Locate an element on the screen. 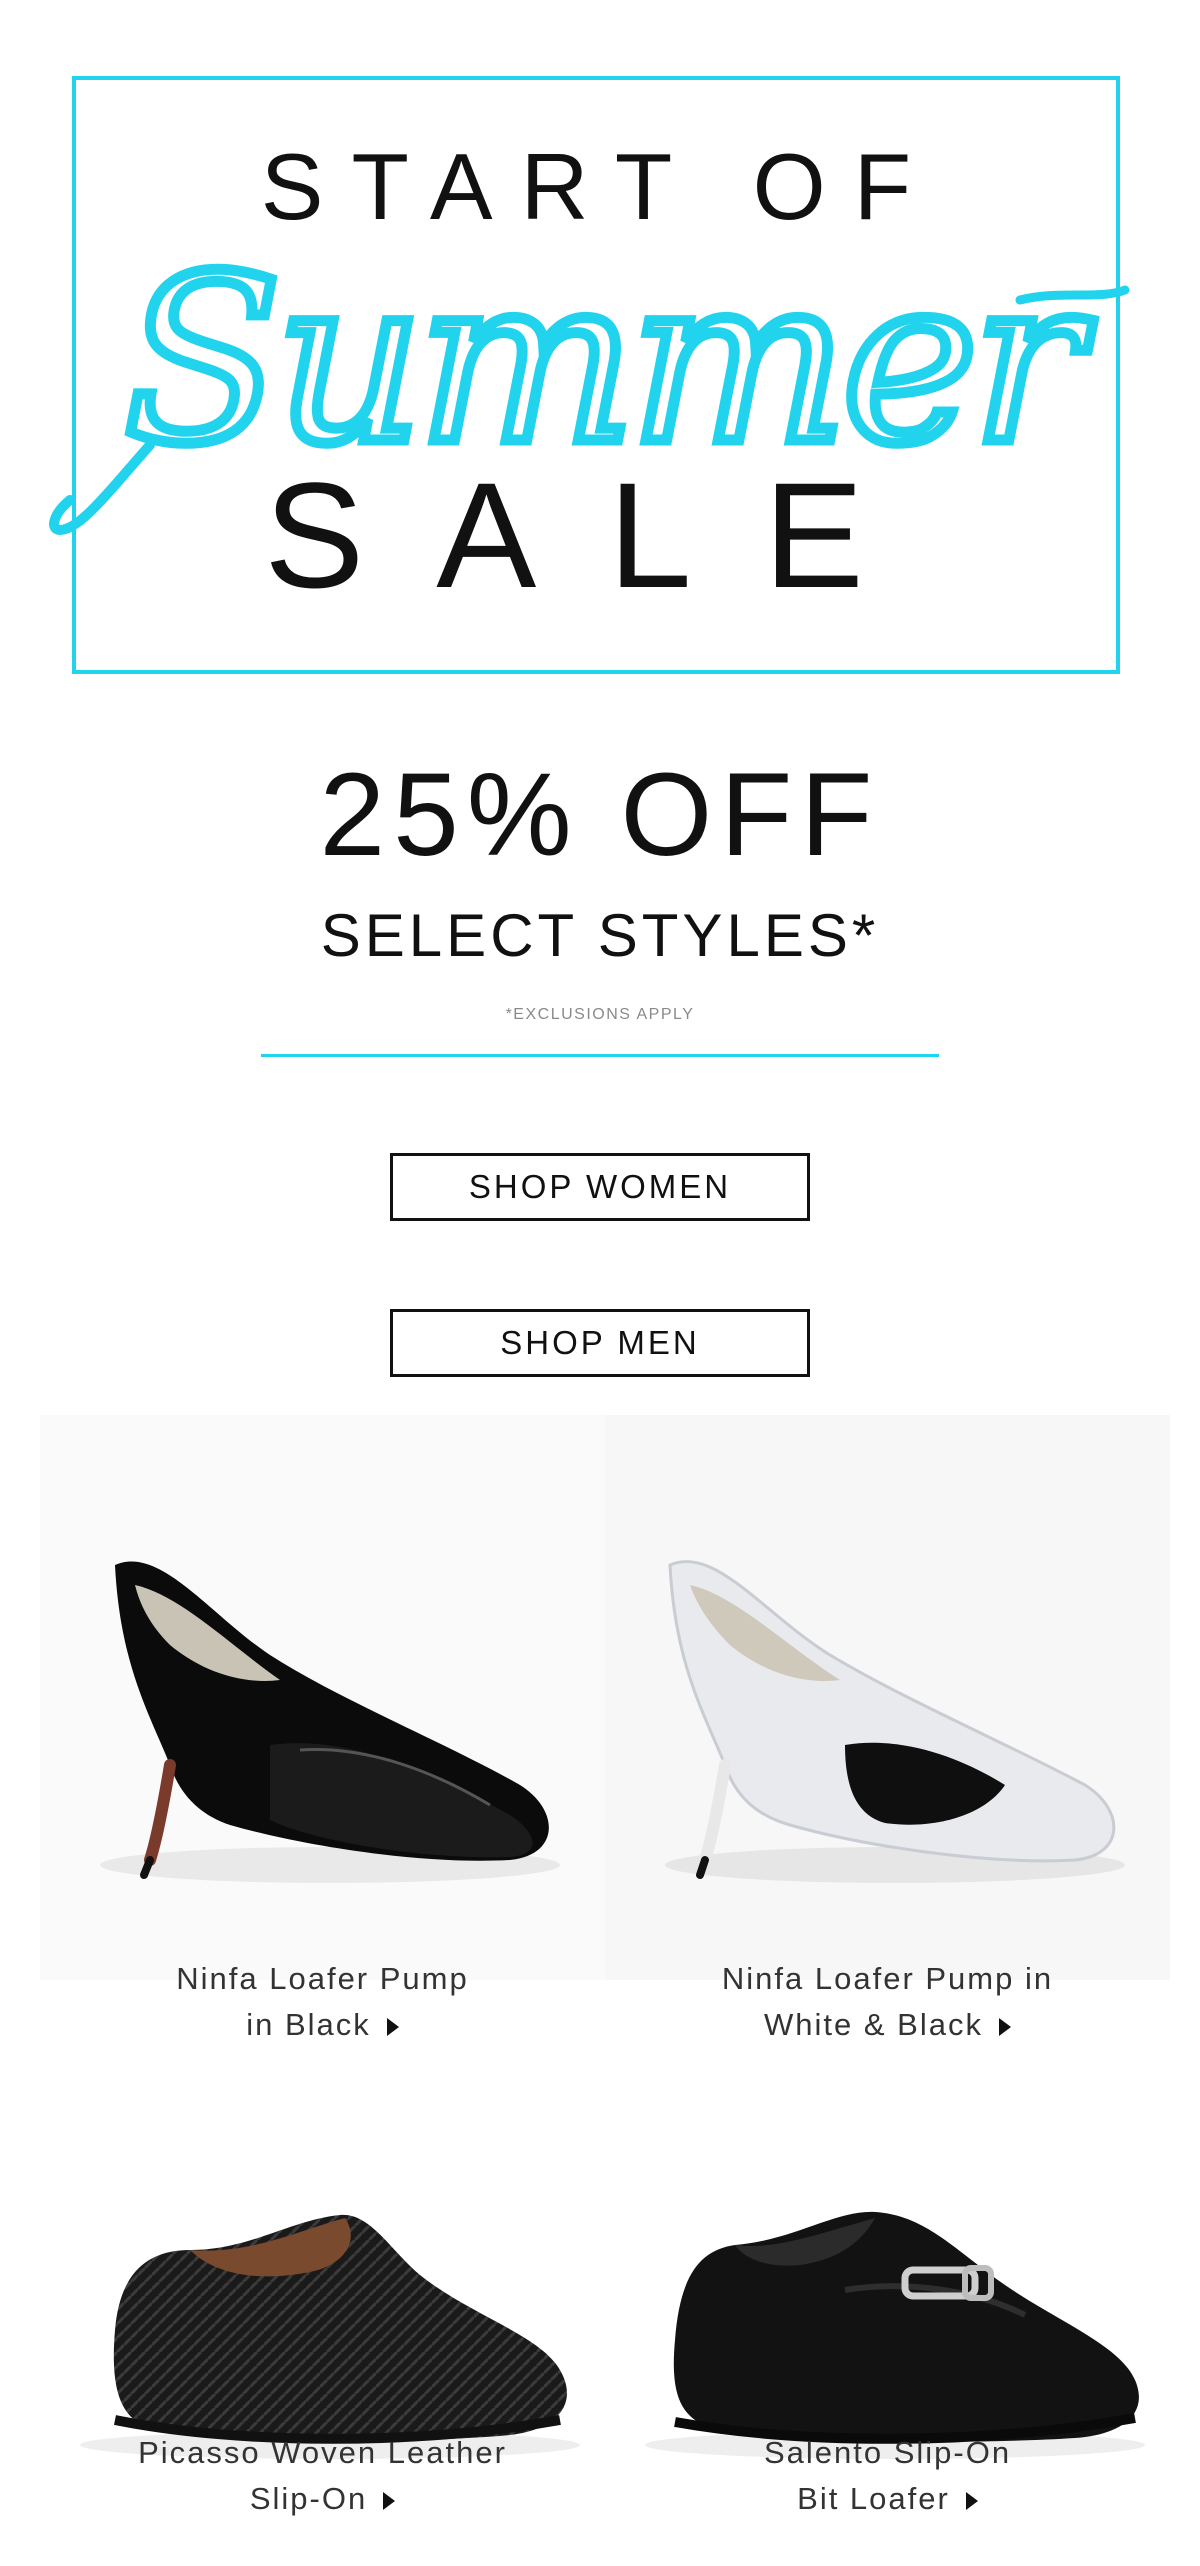  pump-shoe-white-illustration is located at coordinates (895, 1721).